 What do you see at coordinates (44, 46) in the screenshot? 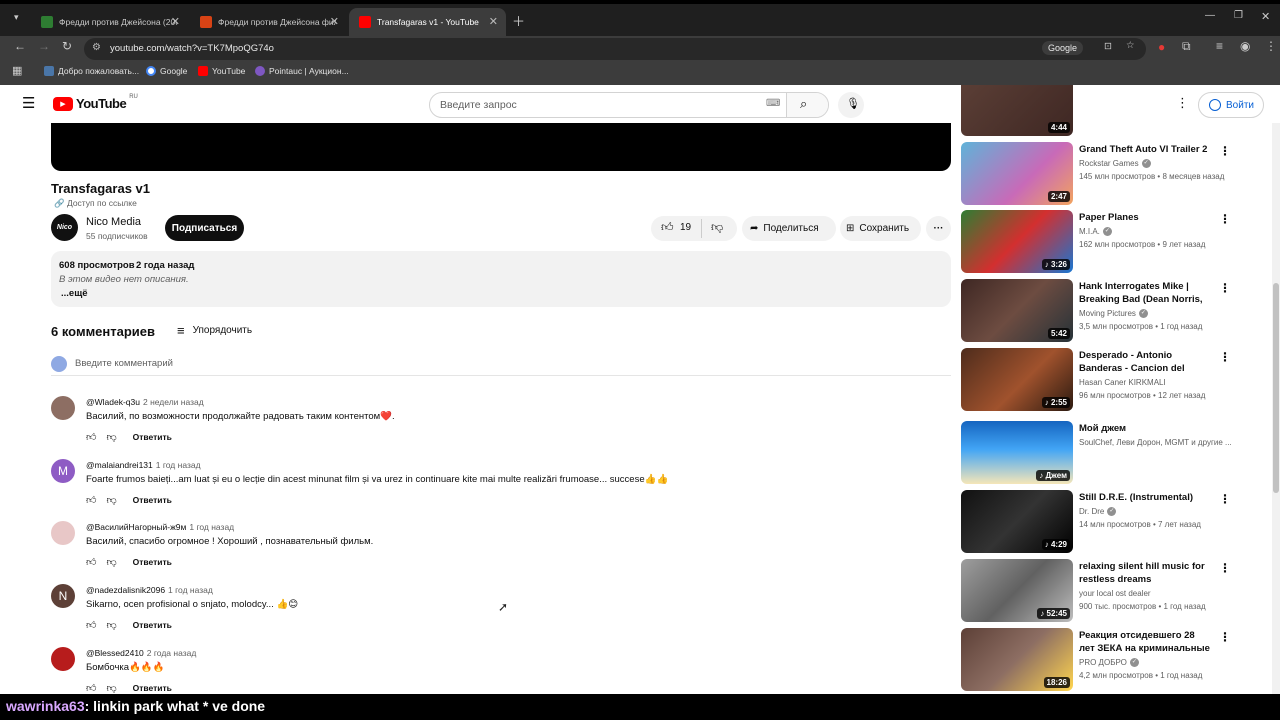
I see `forward-icon: →` at bounding box center [44, 46].